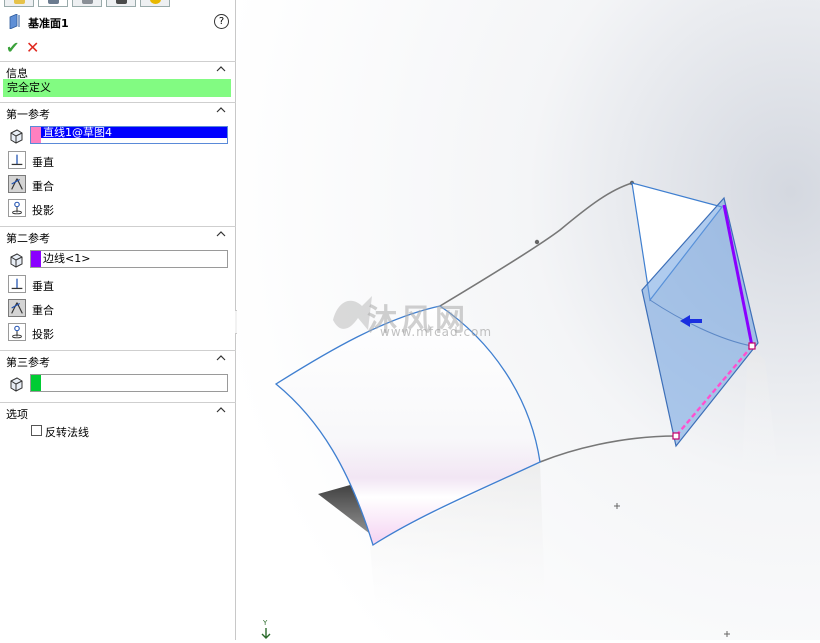 This screenshot has height=643, width=820. What do you see at coordinates (118, 411) in the screenshot?
I see `options-section-header: 选项` at bounding box center [118, 411].